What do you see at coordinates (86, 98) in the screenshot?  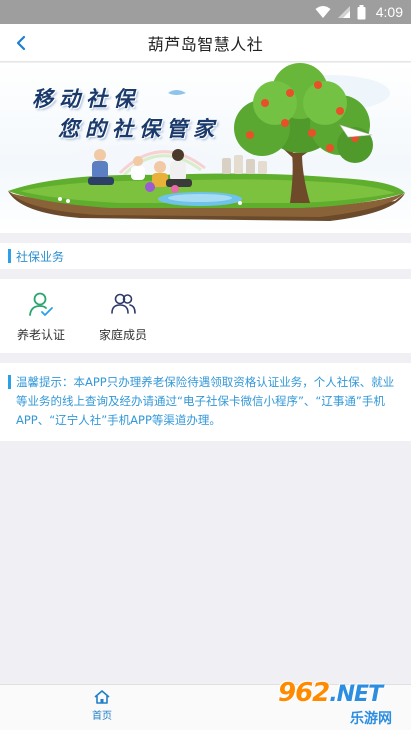 I see `banner-title: 移动社保` at bounding box center [86, 98].